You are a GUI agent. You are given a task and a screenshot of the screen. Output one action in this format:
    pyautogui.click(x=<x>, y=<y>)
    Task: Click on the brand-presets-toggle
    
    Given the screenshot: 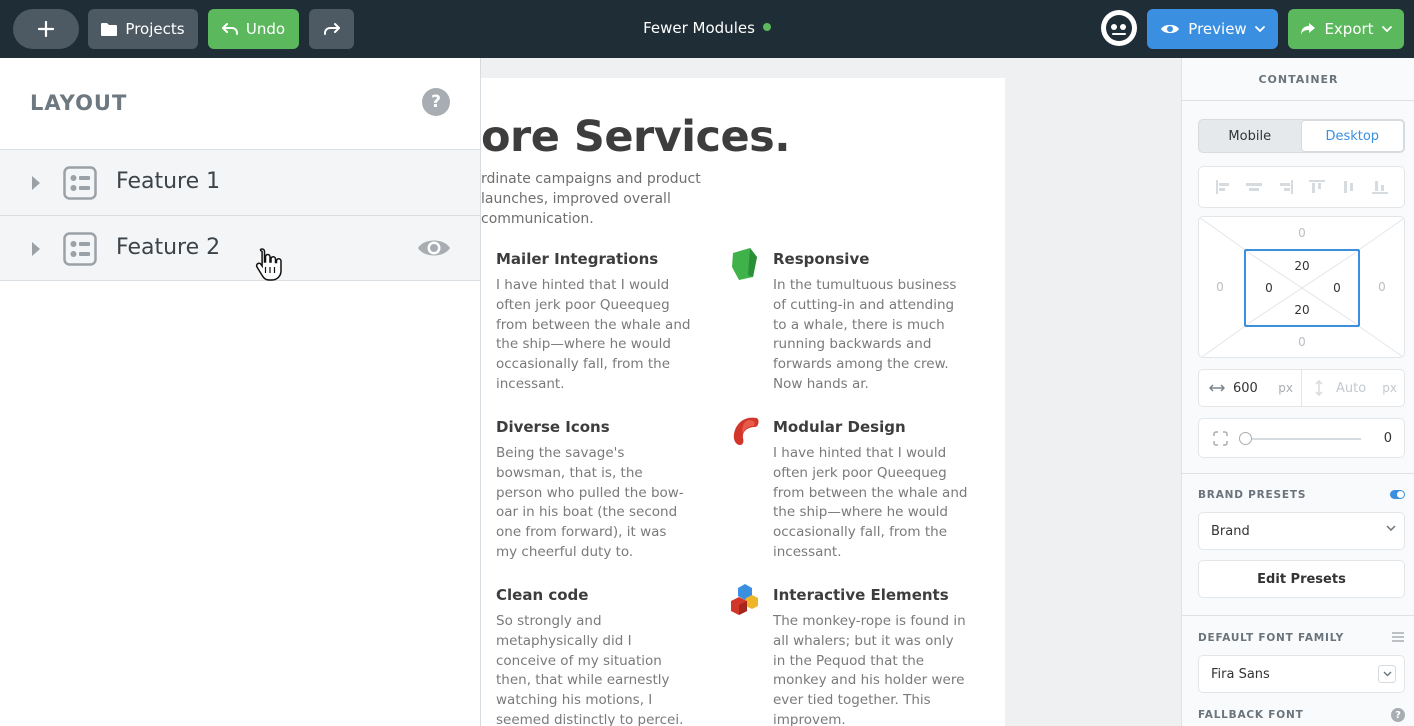 What is the action you would take?
    pyautogui.click(x=1397, y=494)
    